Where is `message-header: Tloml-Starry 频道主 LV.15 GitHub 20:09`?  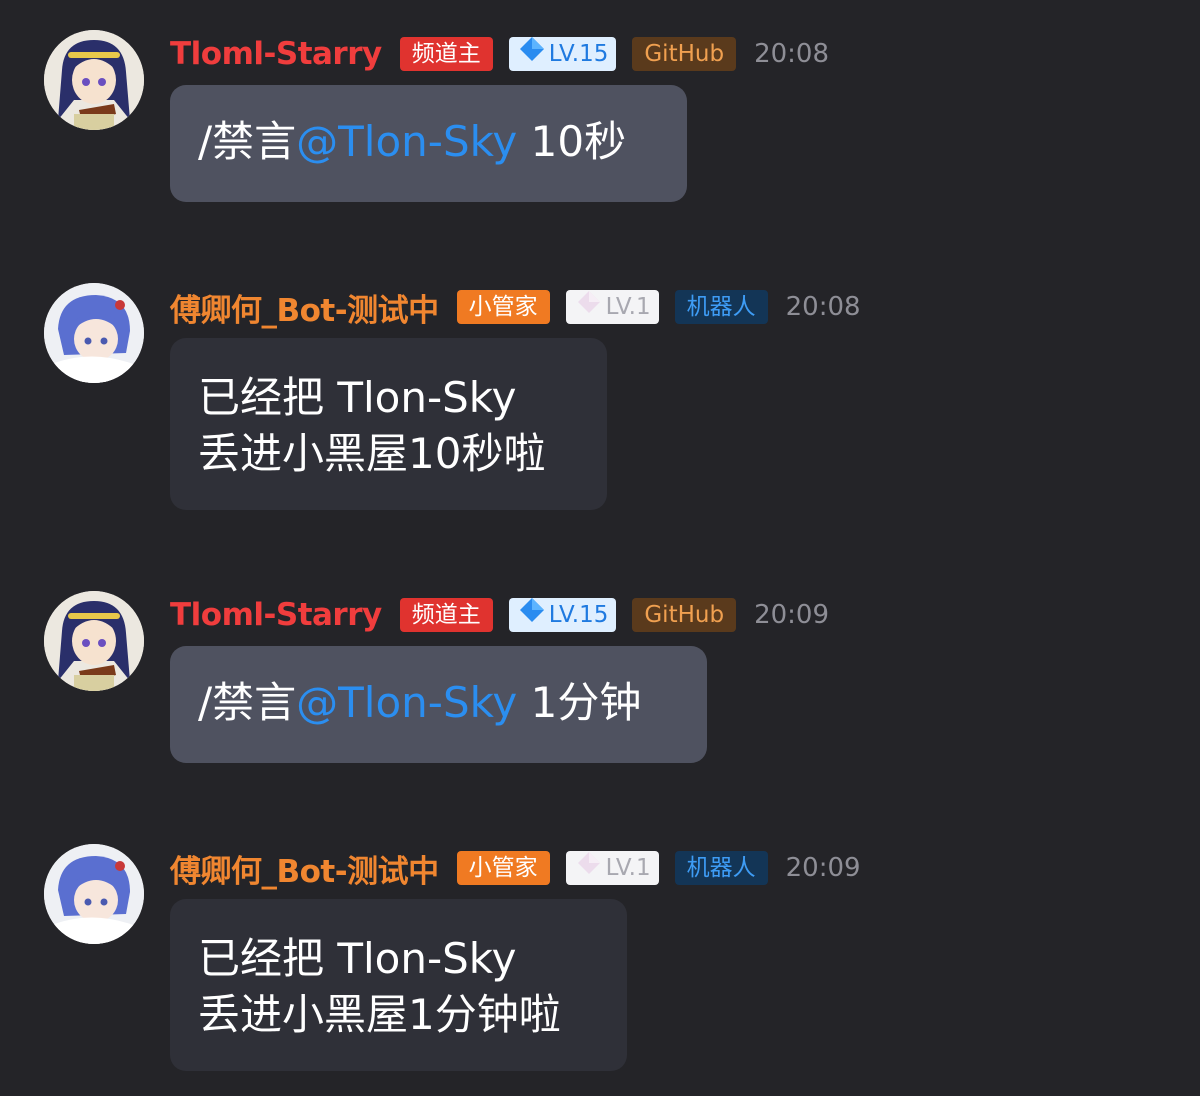 message-header: Tloml-Starry 频道主 LV.15 GitHub 20:09 is located at coordinates (499, 615).